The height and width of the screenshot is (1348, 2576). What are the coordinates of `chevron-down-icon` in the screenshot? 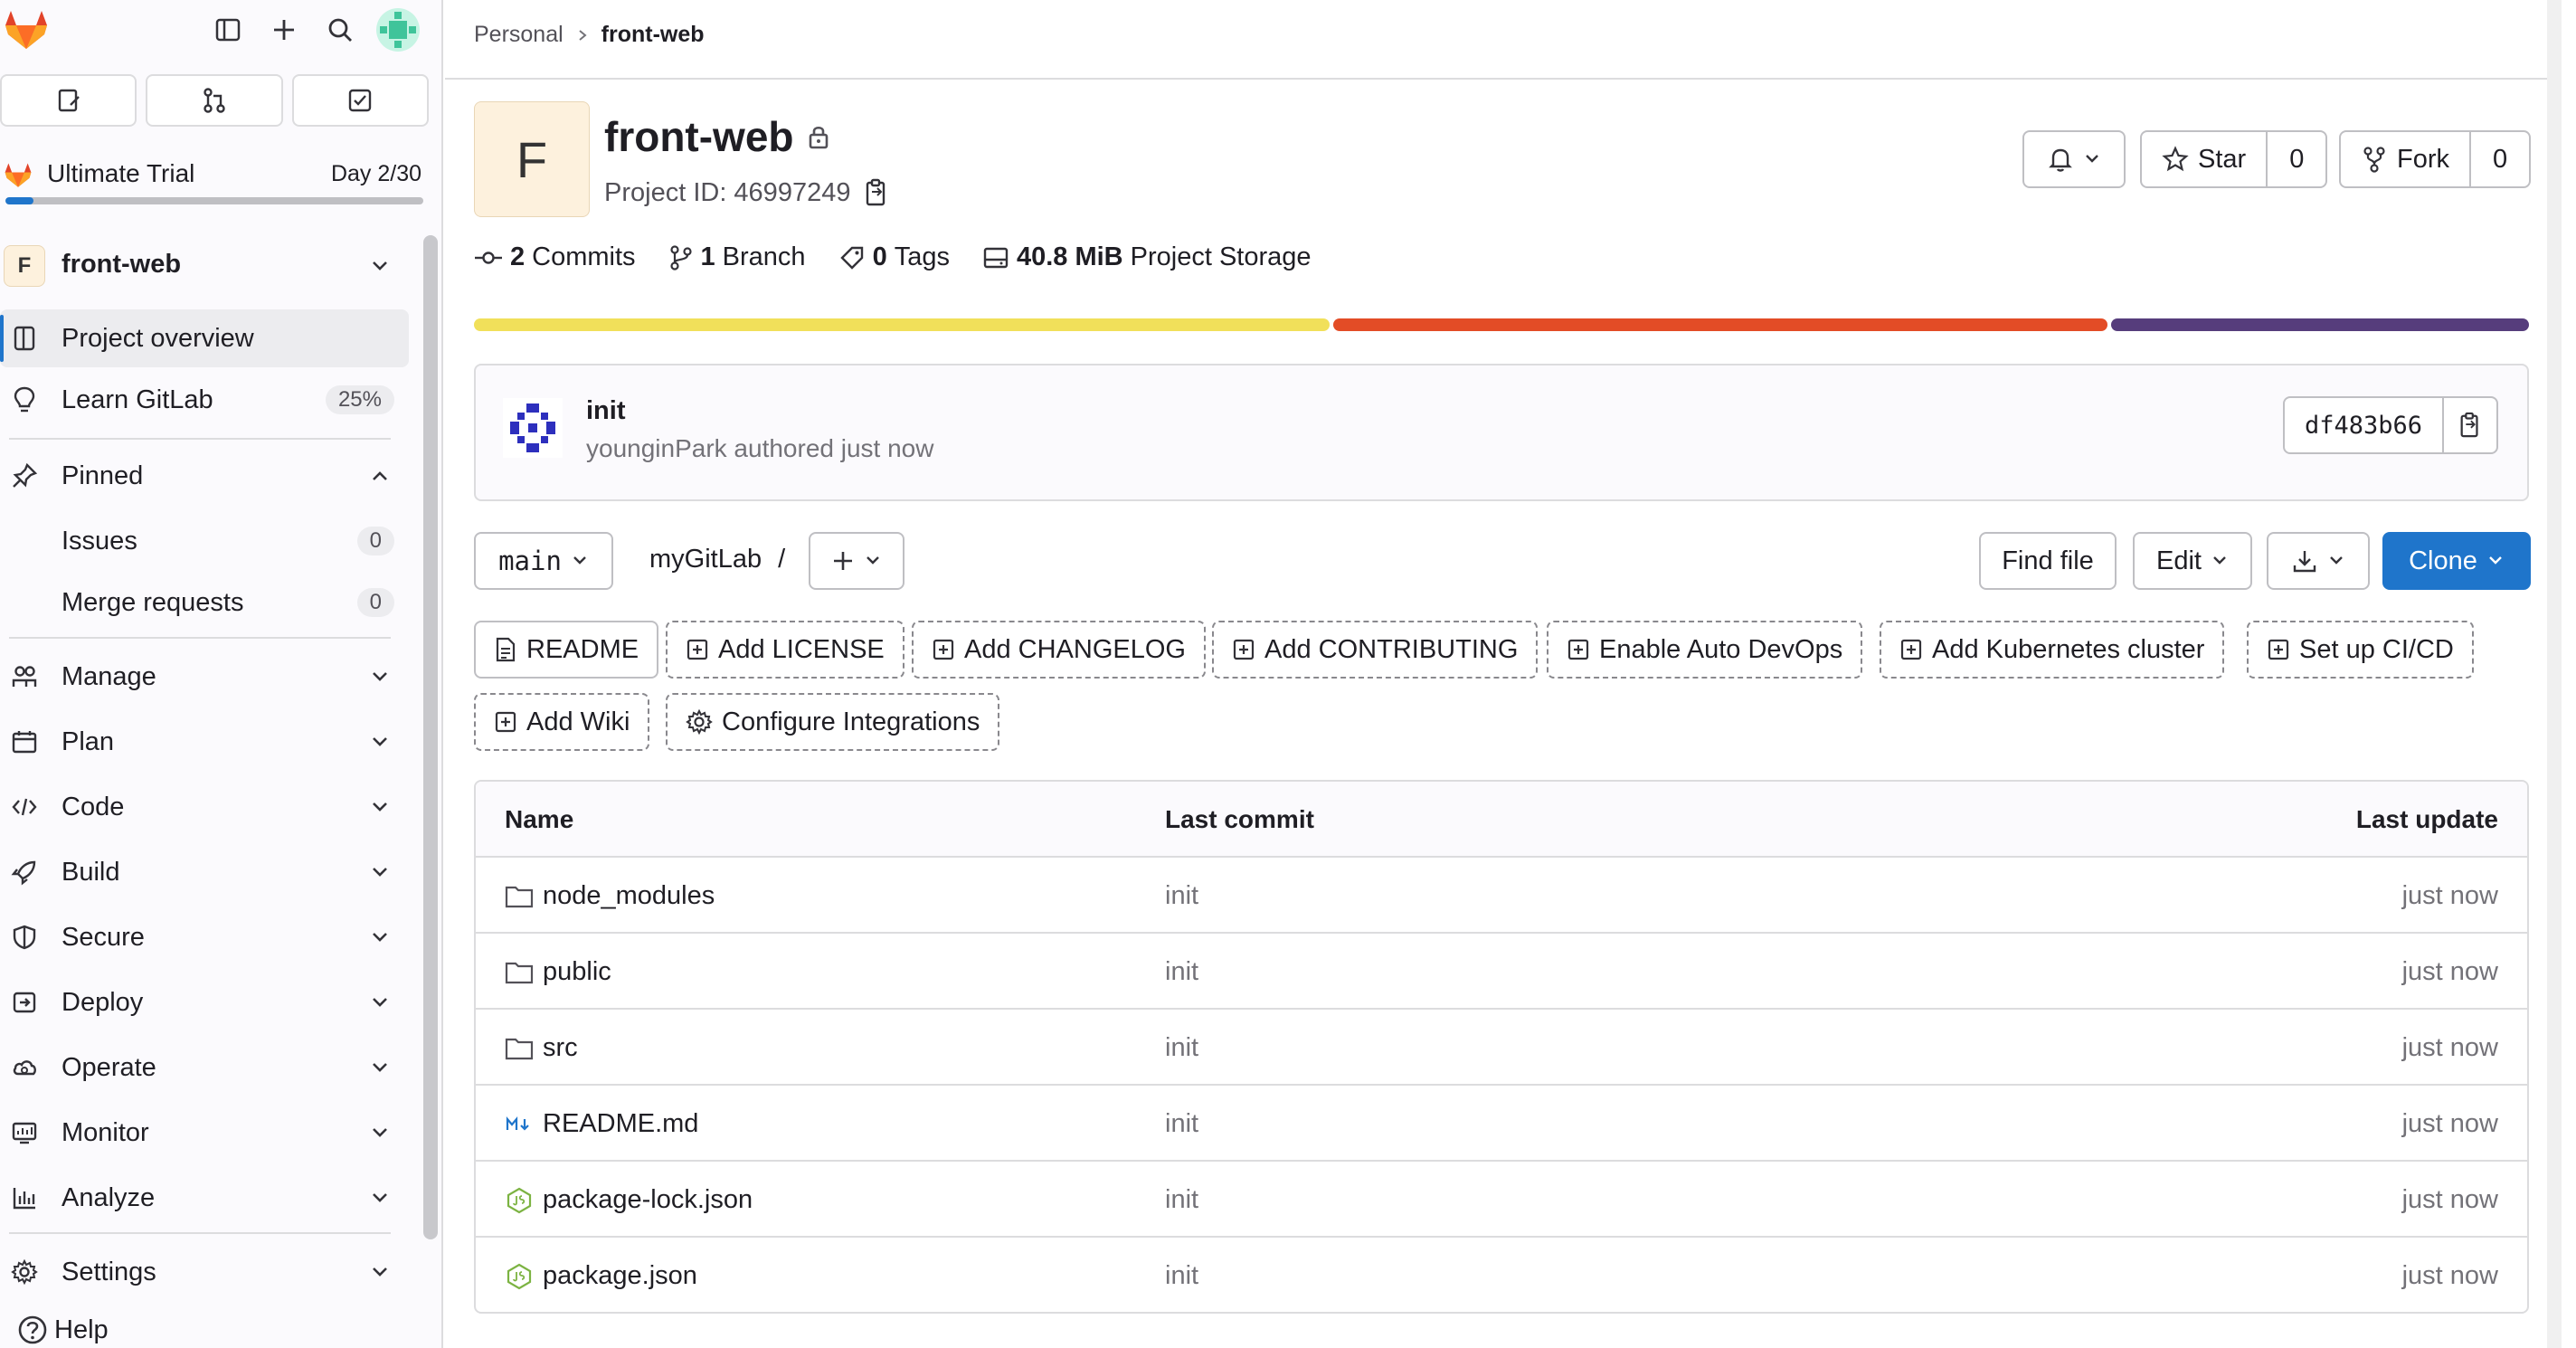 It's located at (2495, 561).